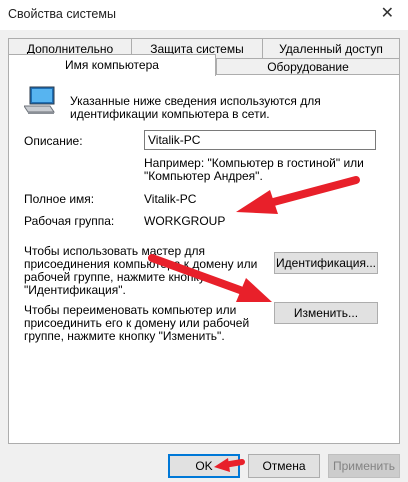  Describe the element at coordinates (229, 465) in the screenshot. I see `arrow-ok` at that location.